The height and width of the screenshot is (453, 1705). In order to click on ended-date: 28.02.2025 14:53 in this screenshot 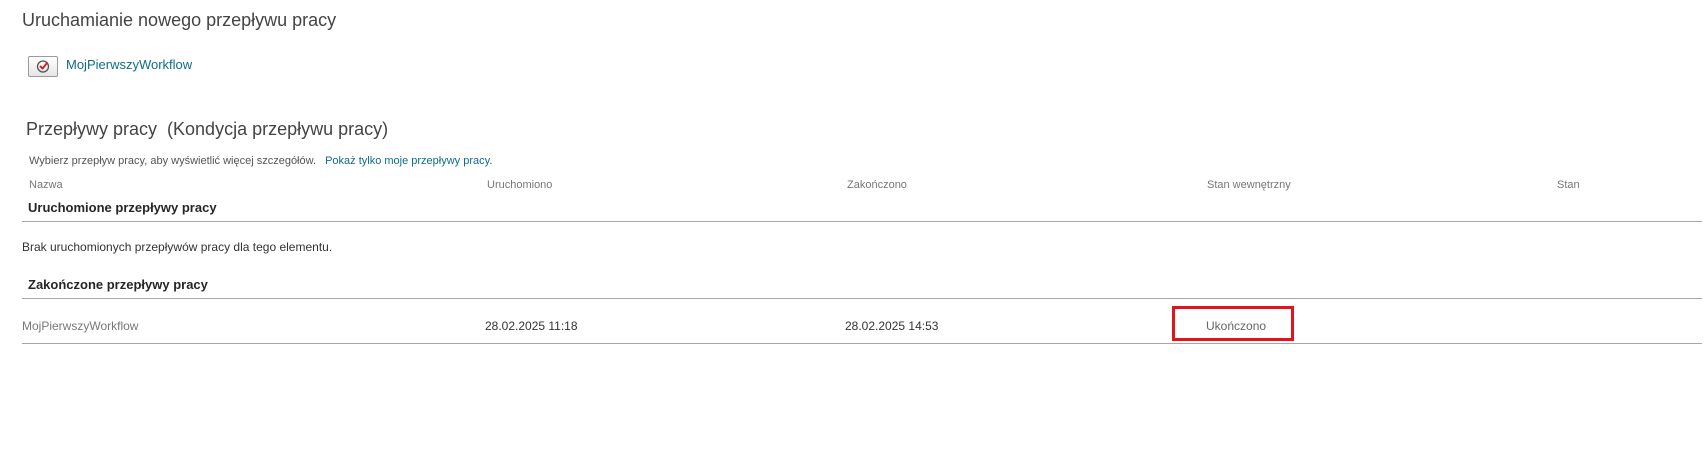, I will do `click(892, 326)`.